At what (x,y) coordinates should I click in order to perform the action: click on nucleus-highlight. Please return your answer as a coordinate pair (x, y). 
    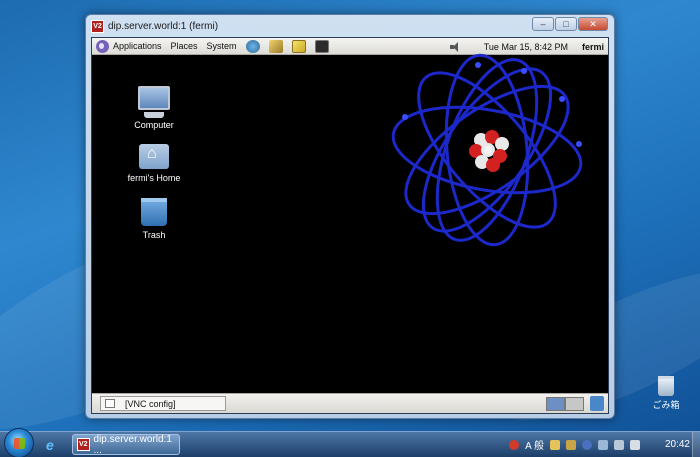
    Looking at the image, I should click on (488, 150).